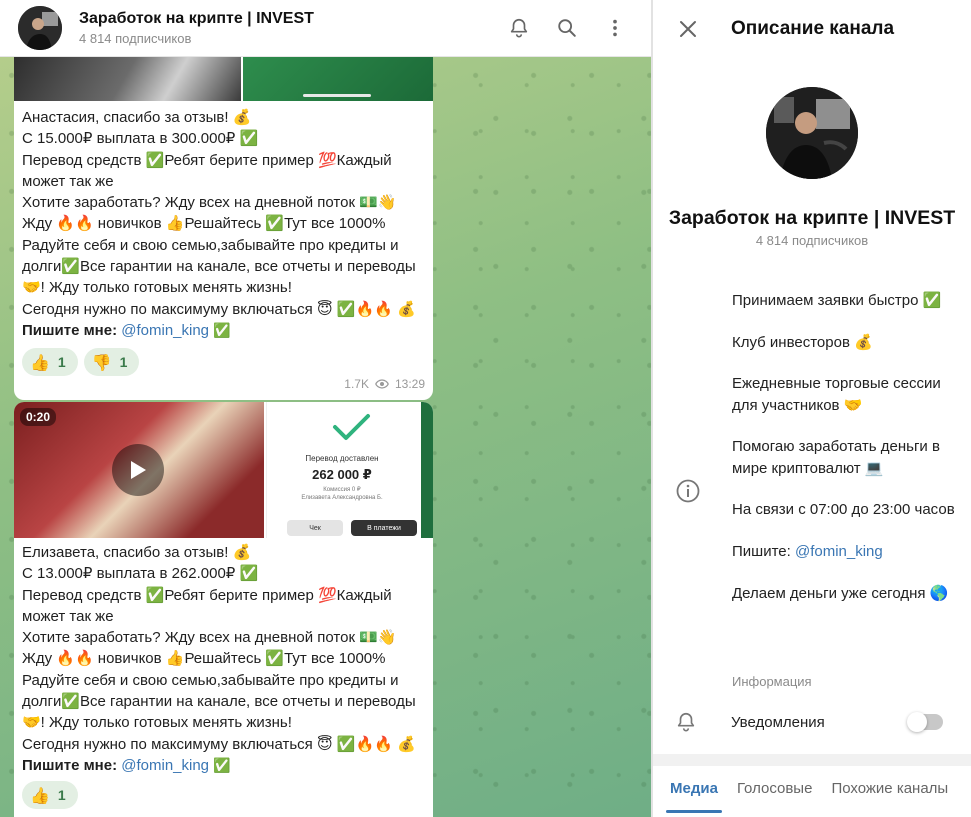 The image size is (971, 817). Describe the element at coordinates (351, 427) in the screenshot. I see `checkmark-icon` at that location.